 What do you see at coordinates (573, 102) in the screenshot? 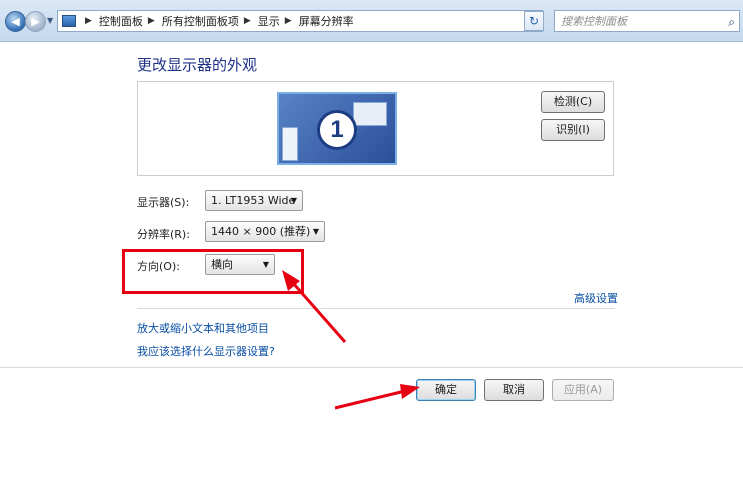
I see `detect-button: 检测(C)` at bounding box center [573, 102].